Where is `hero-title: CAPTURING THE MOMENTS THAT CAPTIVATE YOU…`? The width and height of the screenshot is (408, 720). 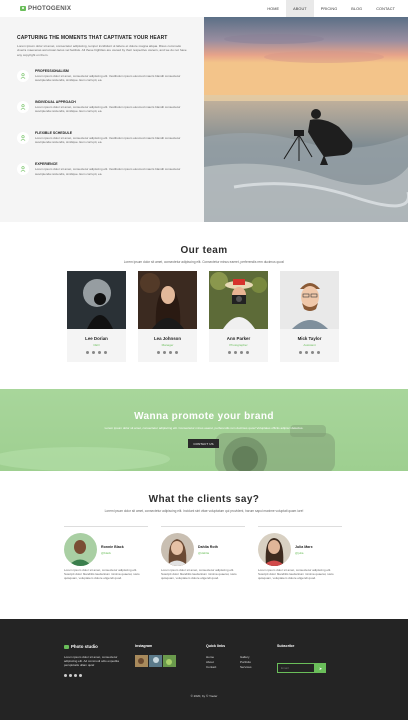 hero-title: CAPTURING THE MOMENTS THAT CAPTIVATE YOU… is located at coordinates (92, 38).